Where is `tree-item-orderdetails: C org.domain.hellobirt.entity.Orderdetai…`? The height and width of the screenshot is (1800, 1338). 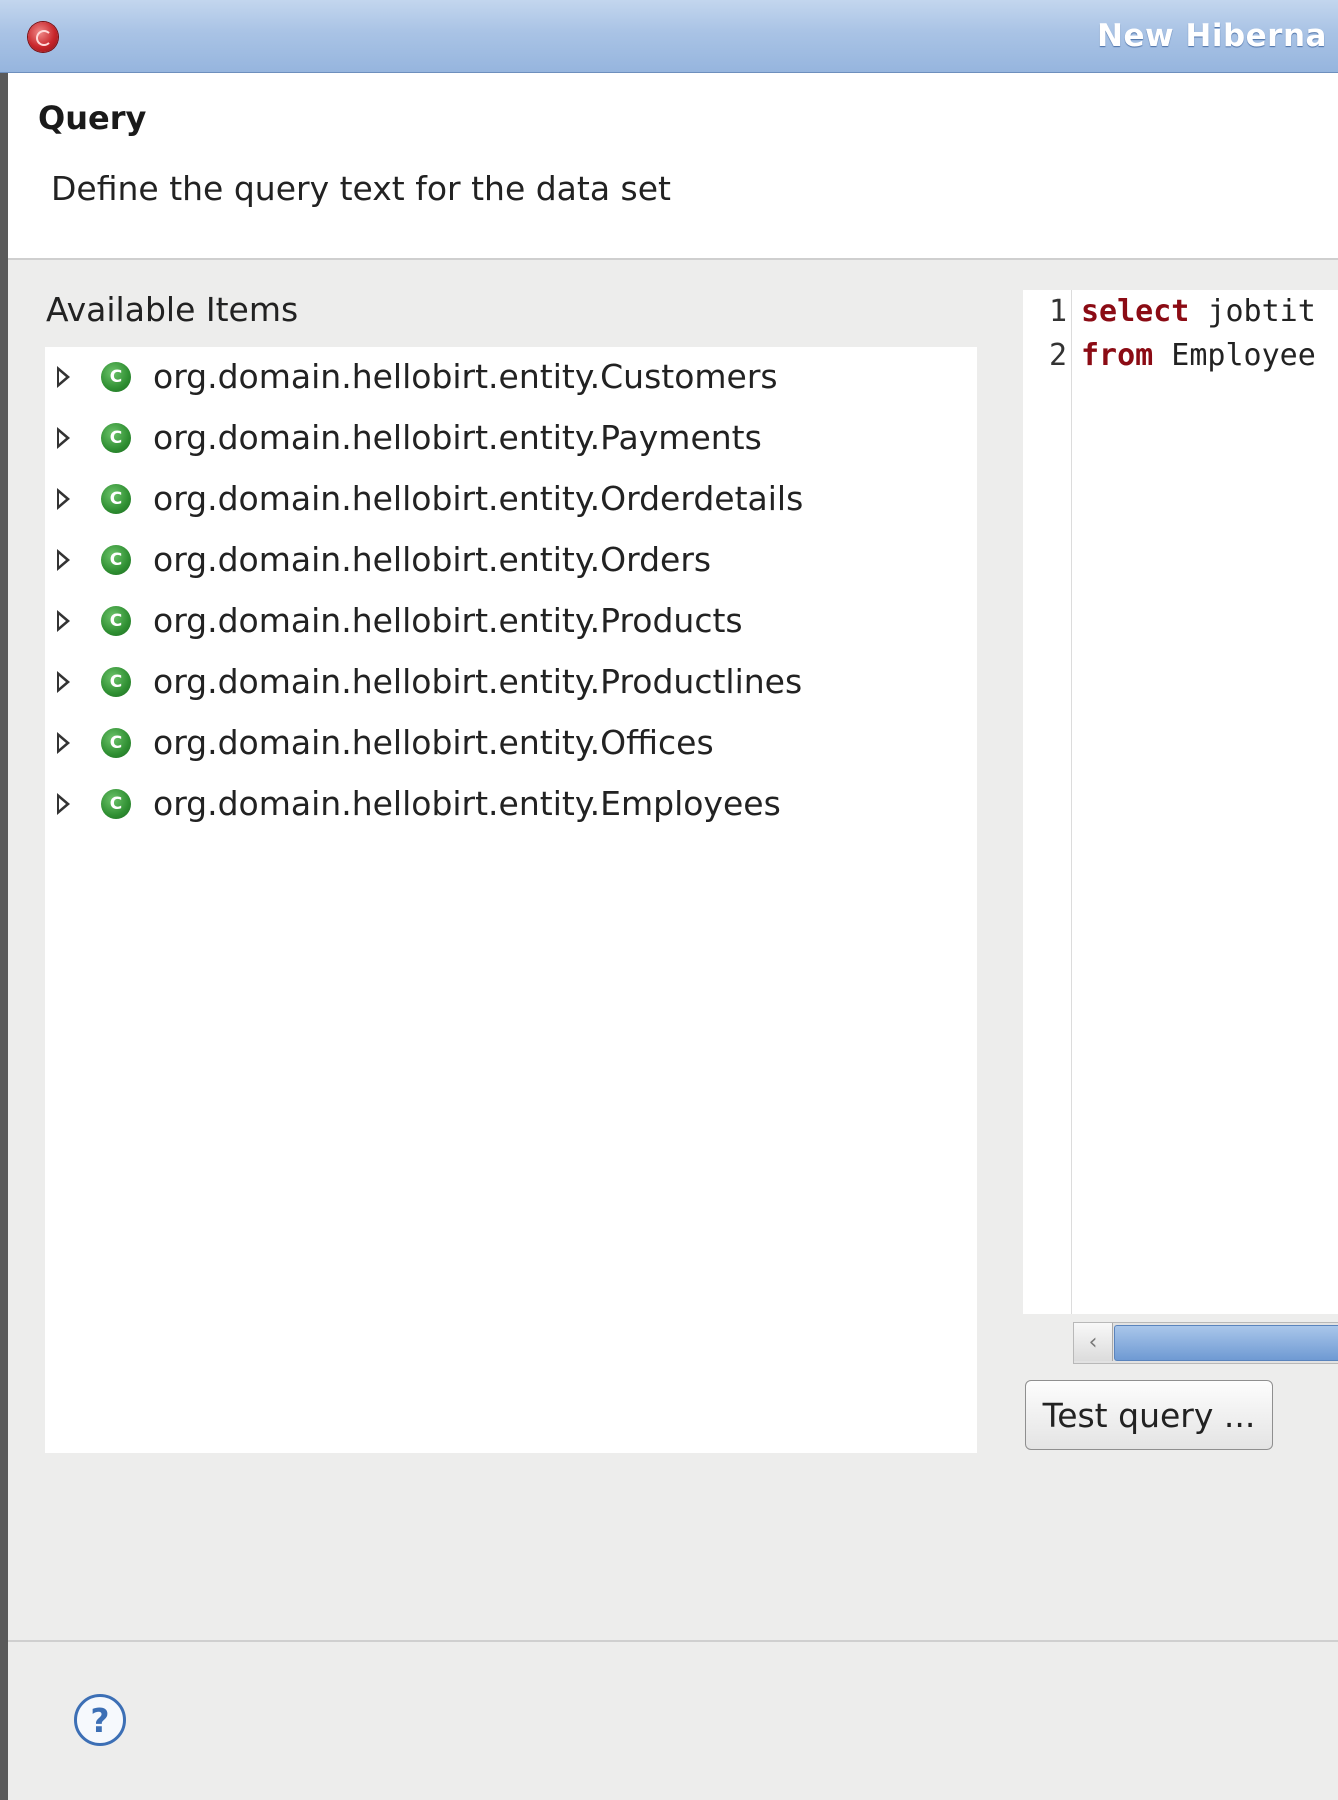 tree-item-orderdetails: C org.domain.hellobirt.entity.Orderdetai… is located at coordinates (511, 499).